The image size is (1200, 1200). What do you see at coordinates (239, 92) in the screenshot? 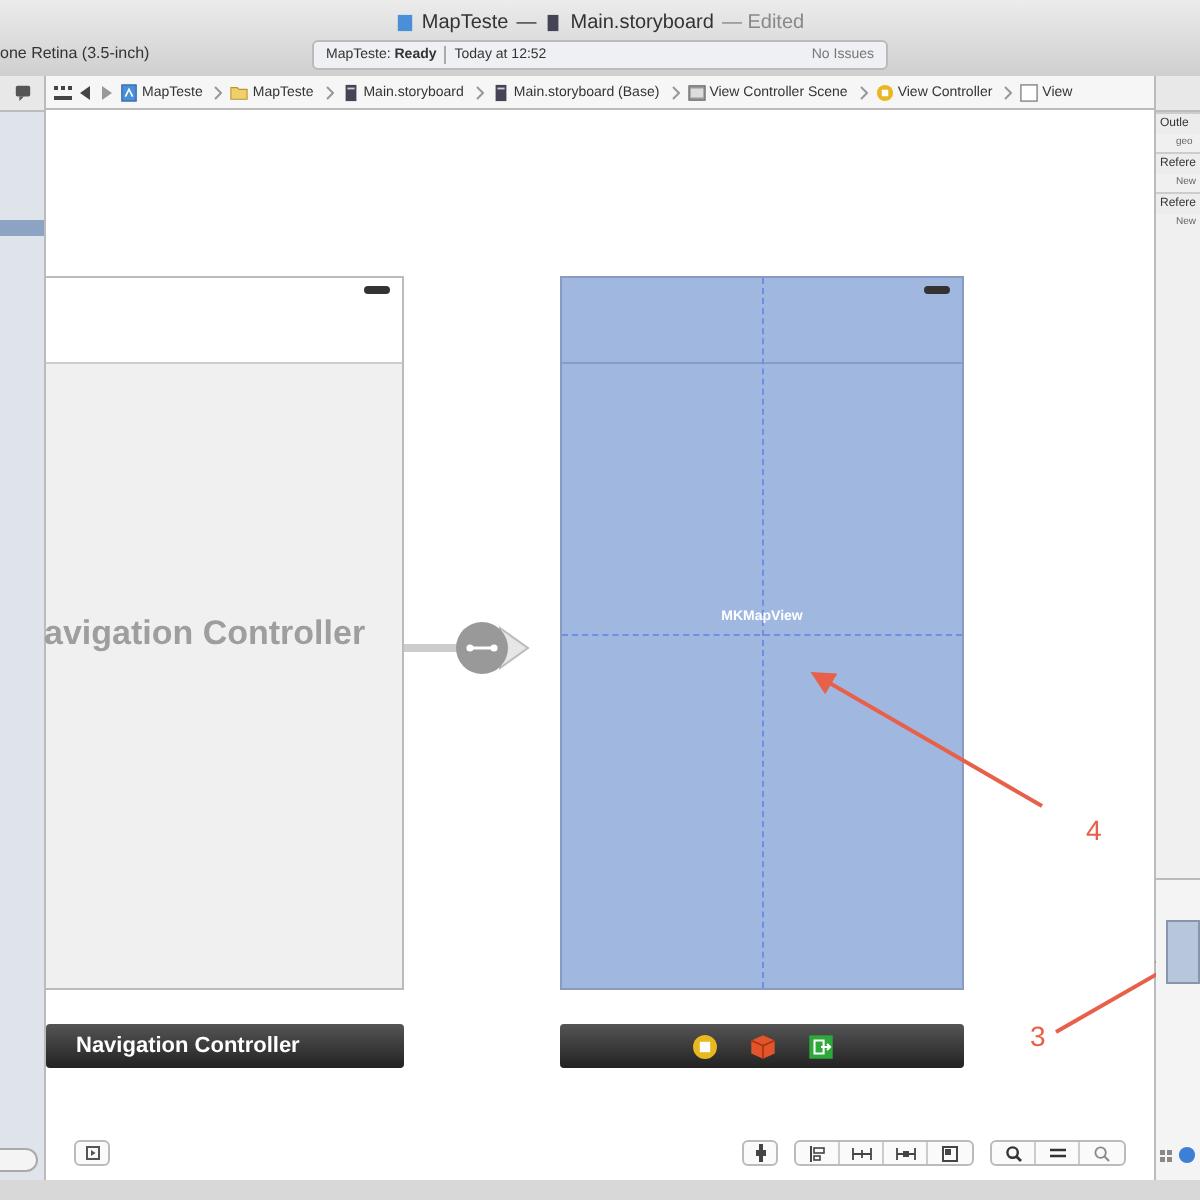
I see `folder-icon` at bounding box center [239, 92].